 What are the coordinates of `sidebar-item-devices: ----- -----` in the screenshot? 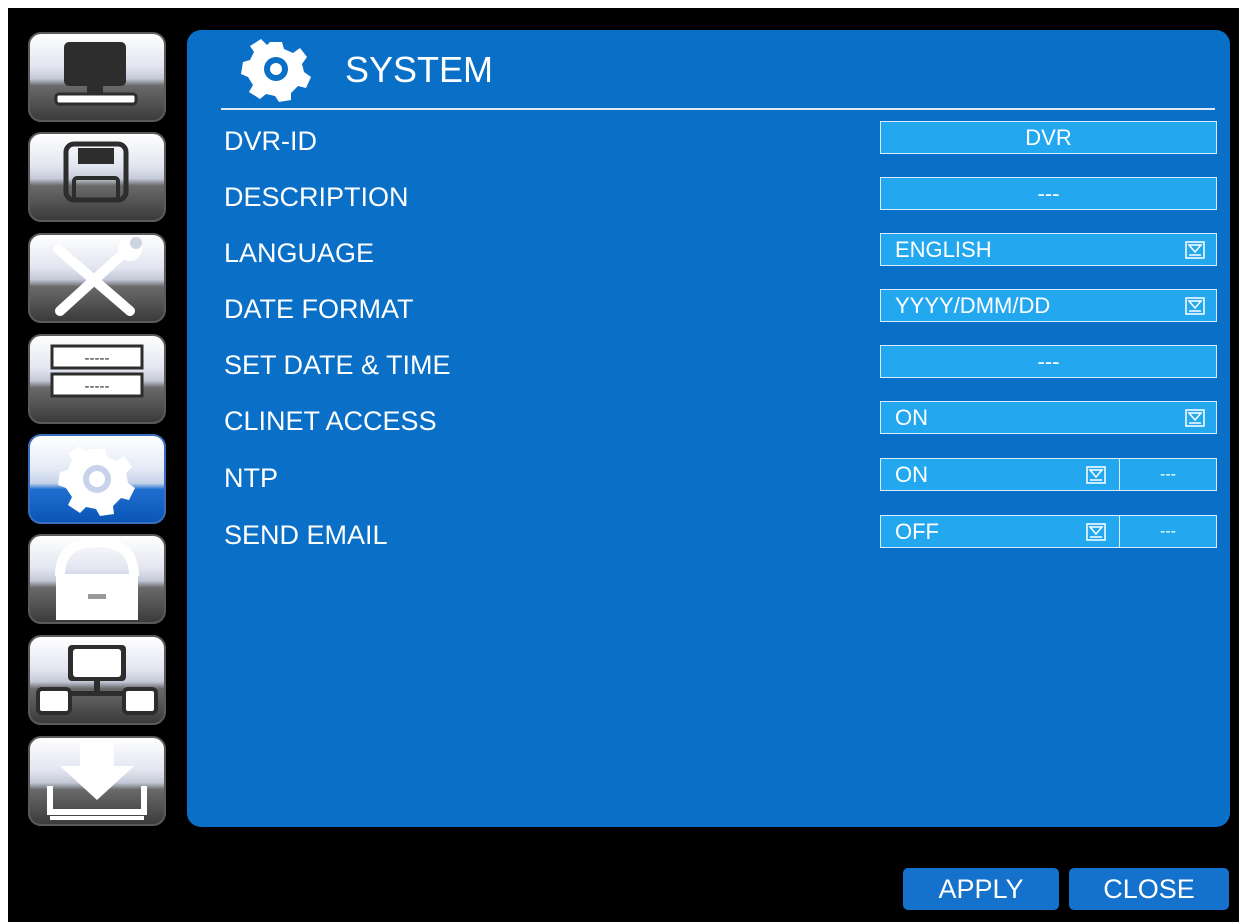 It's located at (97, 379).